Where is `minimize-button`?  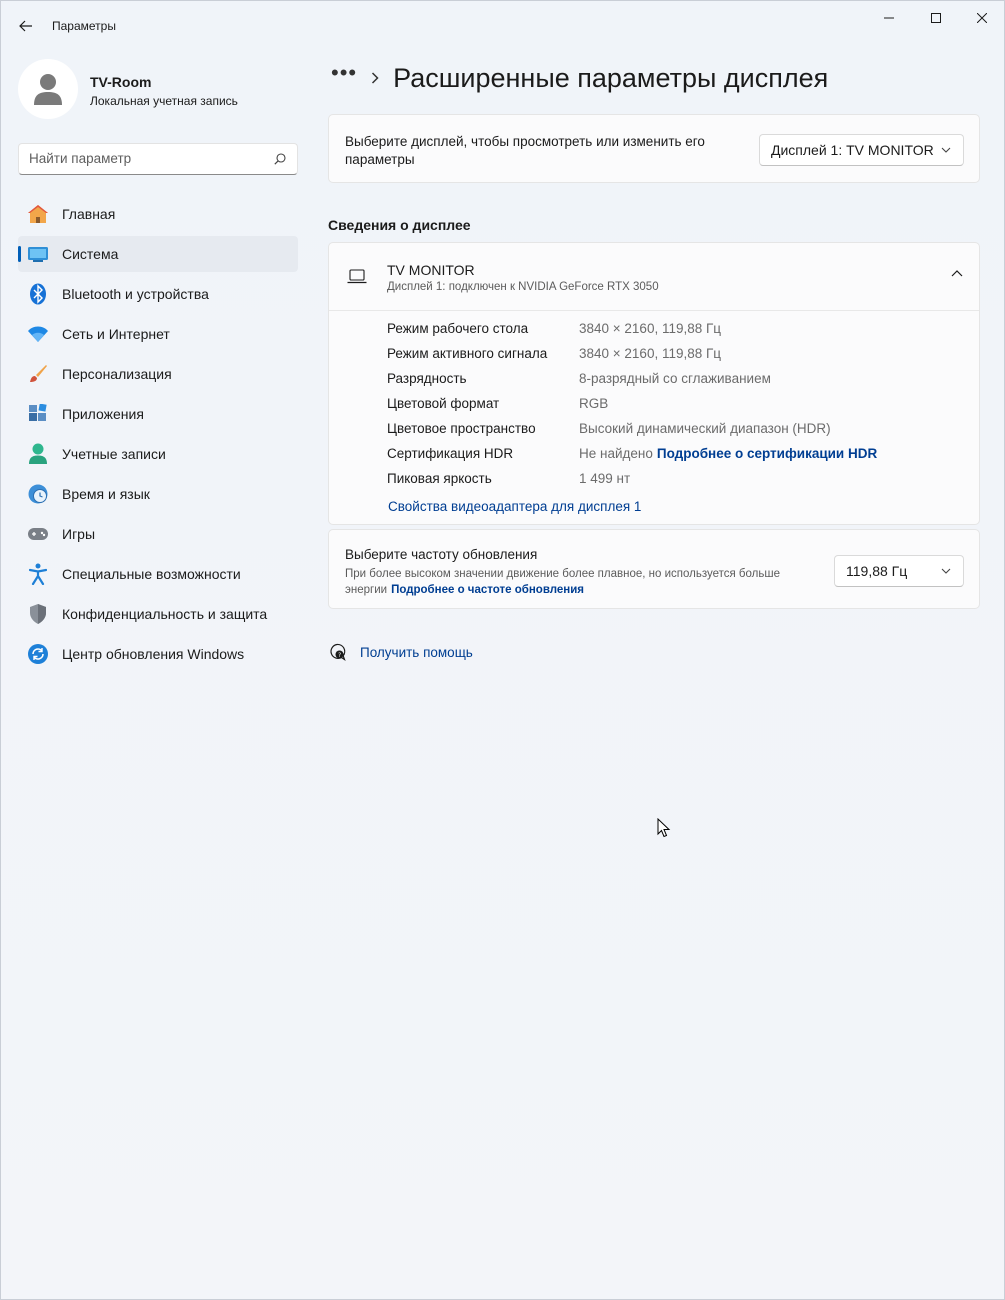
minimize-button is located at coordinates (889, 18).